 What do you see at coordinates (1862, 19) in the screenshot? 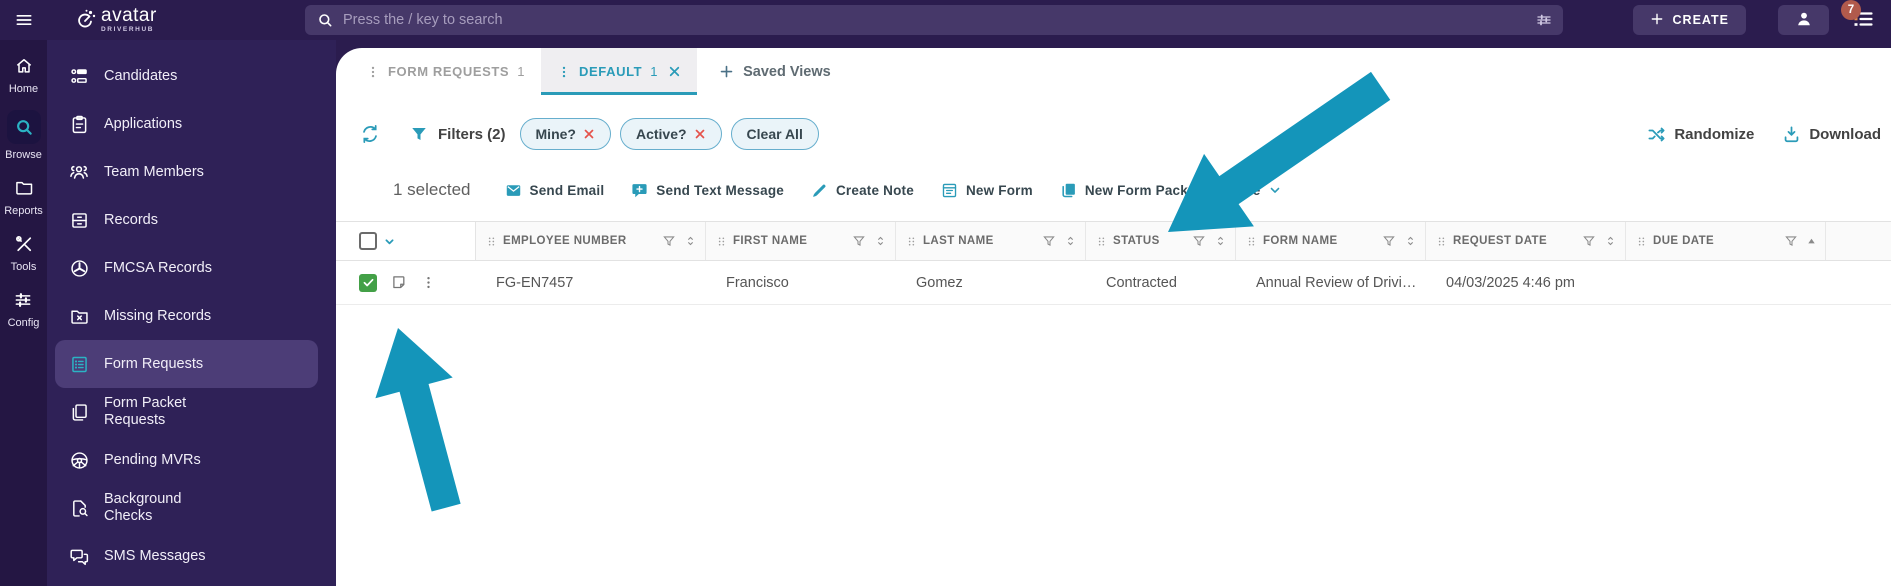
I see `notifications-button: 7` at bounding box center [1862, 19].